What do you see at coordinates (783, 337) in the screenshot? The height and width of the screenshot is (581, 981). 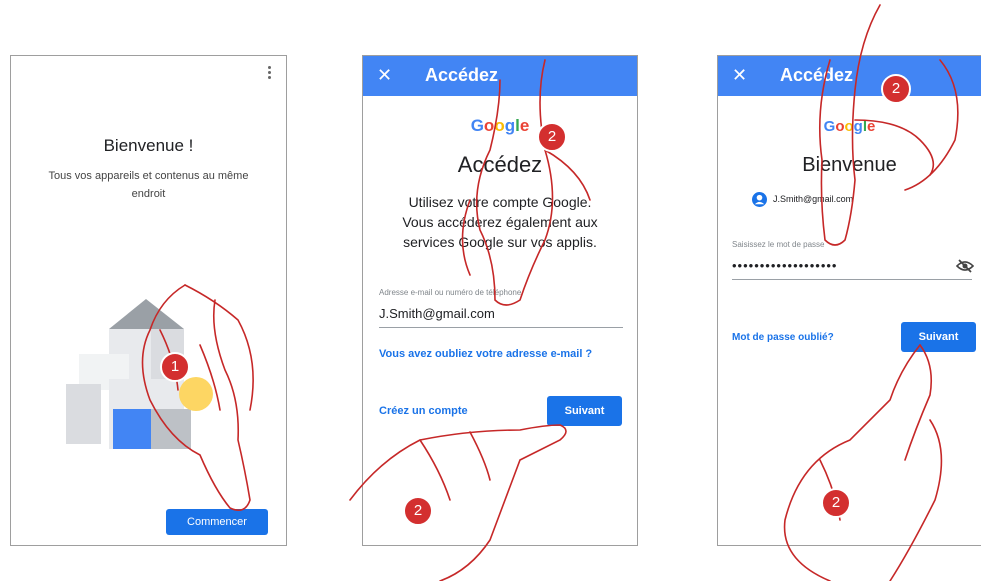 I see `forgot-password-link: Mot de passe oublié?` at bounding box center [783, 337].